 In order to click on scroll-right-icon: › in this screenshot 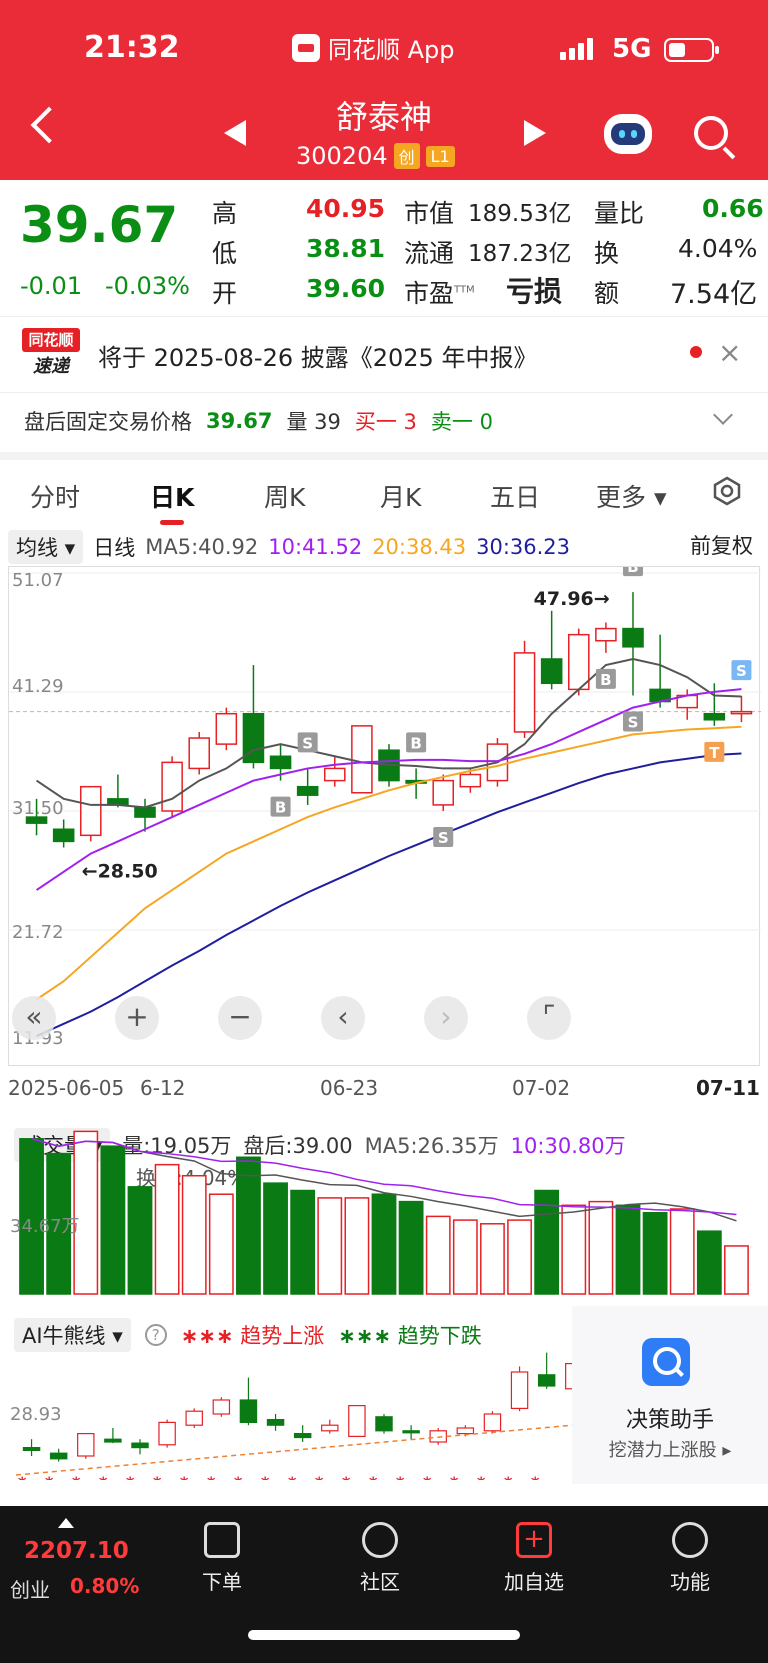, I will do `click(446, 1018)`.